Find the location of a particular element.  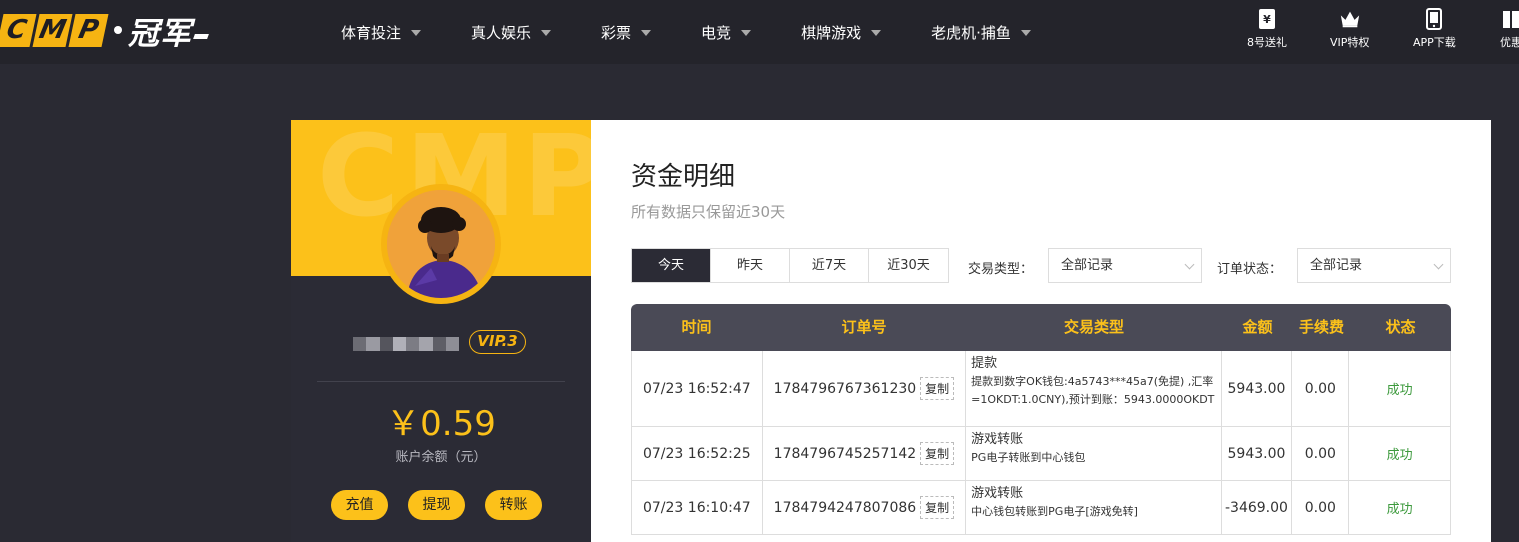

order-status-select: 全部记录 is located at coordinates (1374, 265).